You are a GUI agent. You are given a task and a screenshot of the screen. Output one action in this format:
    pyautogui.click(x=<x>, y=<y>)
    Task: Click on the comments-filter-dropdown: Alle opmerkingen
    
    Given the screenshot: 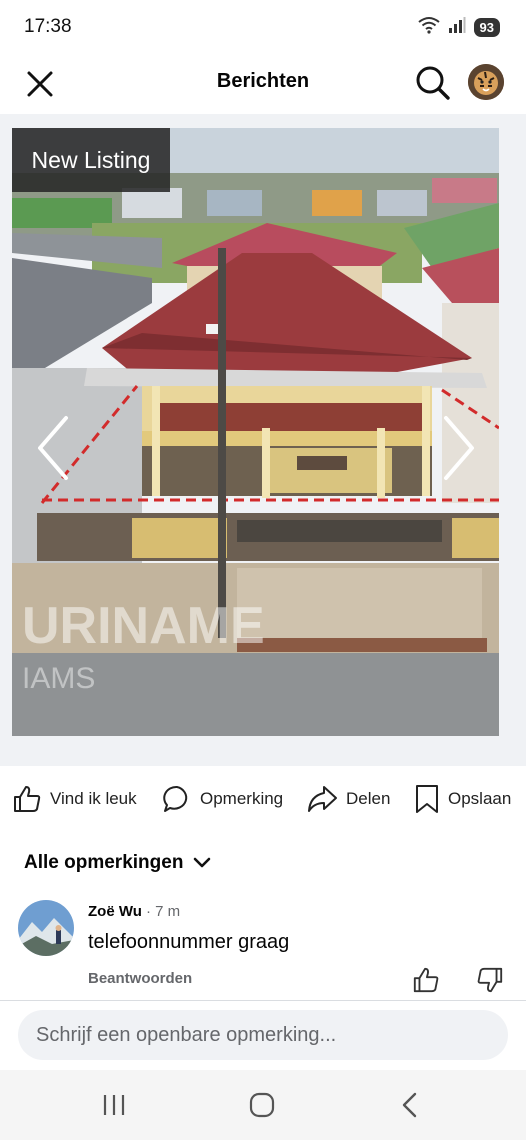 What is the action you would take?
    pyautogui.click(x=117, y=863)
    